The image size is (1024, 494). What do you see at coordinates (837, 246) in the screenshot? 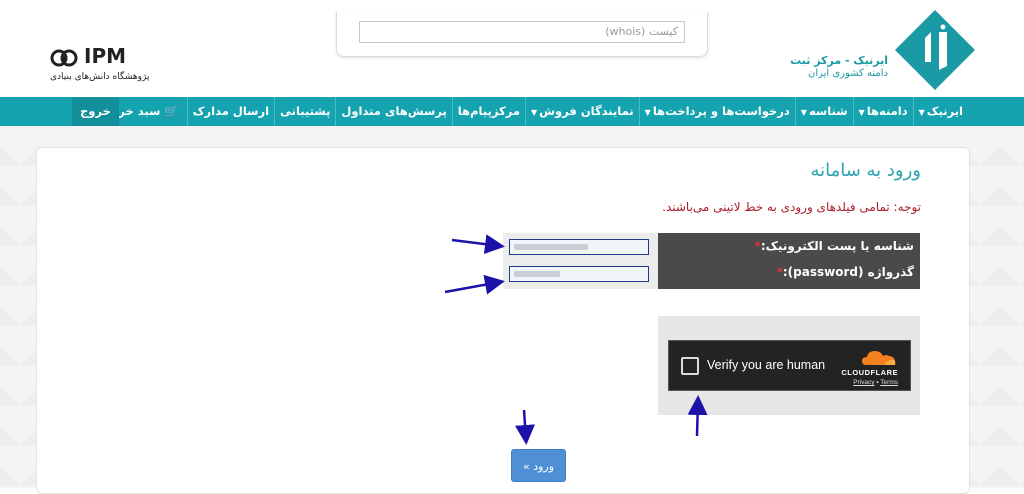
I see `username-label-text: شناسه یا پست الکترونیک:` at bounding box center [837, 246].